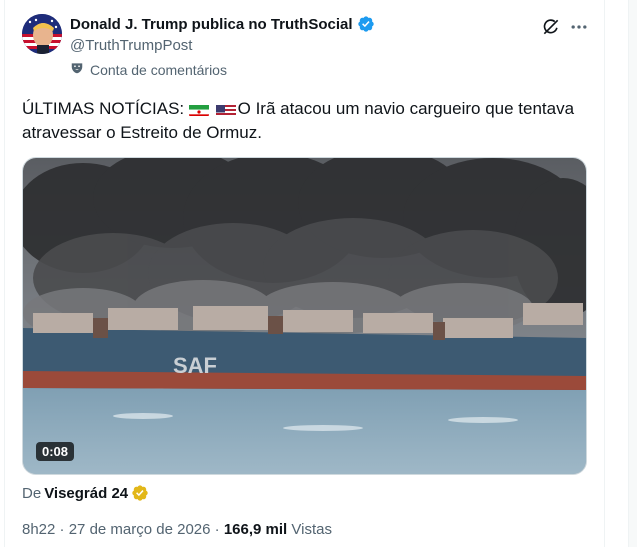 The image size is (637, 547). Describe the element at coordinates (366, 24) in the screenshot. I see `verified-badge-icon` at that location.